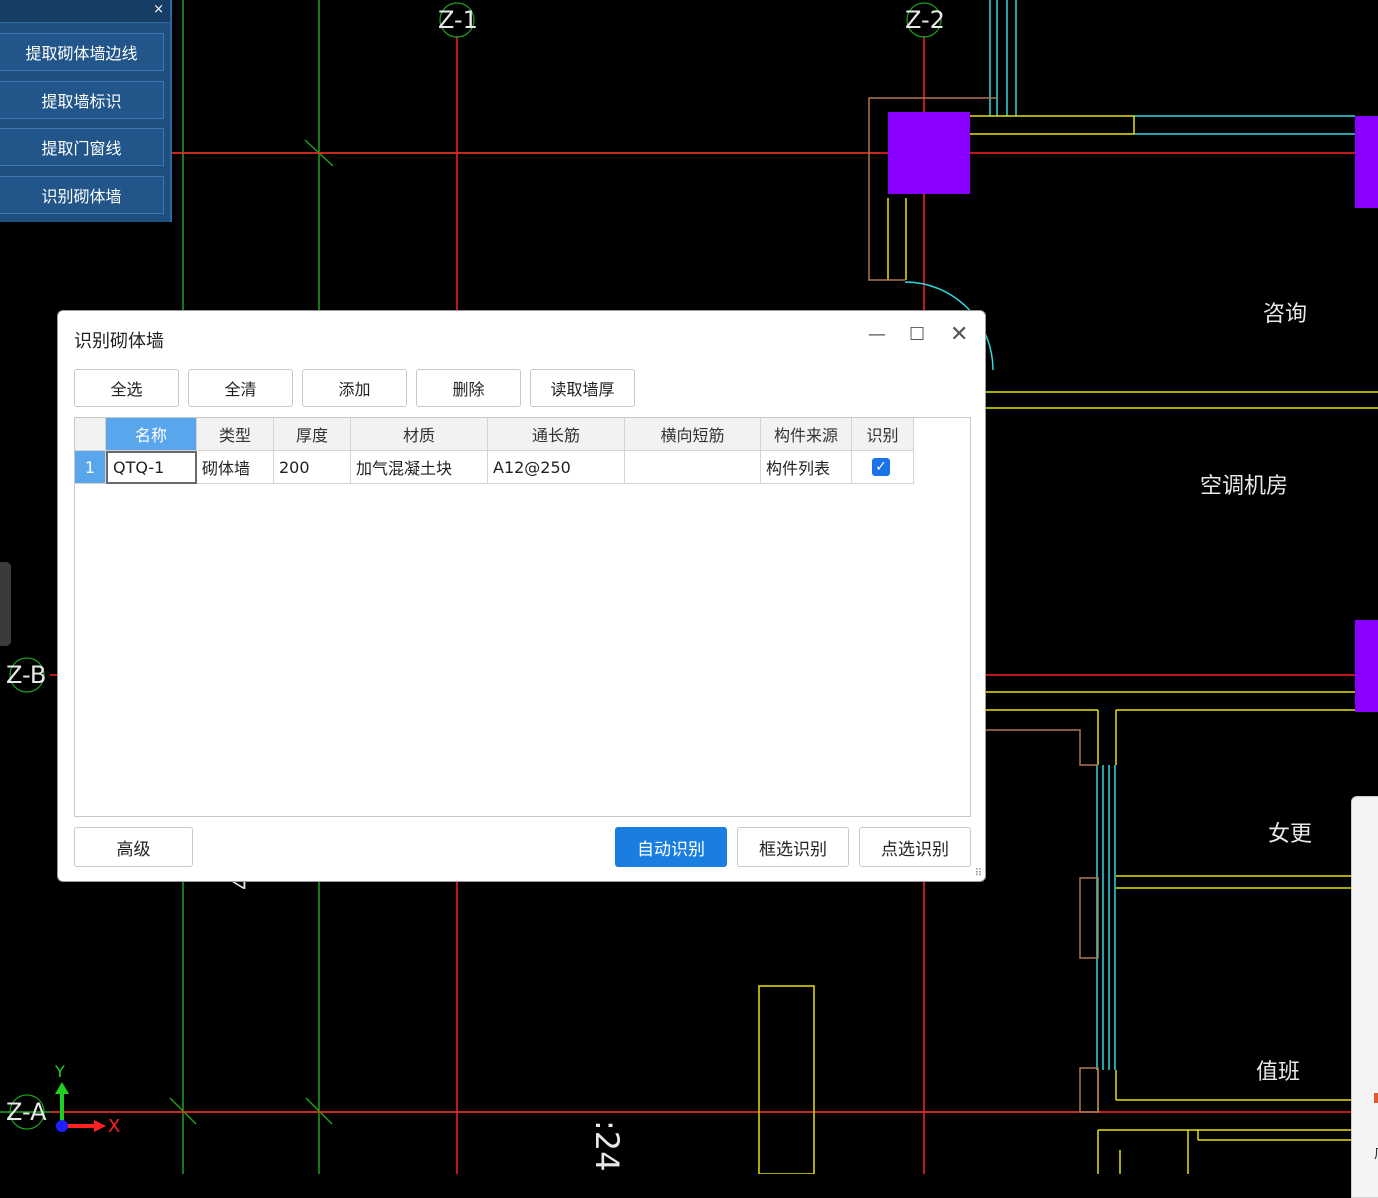  What do you see at coordinates (90, 434) in the screenshot?
I see `table-corner` at bounding box center [90, 434].